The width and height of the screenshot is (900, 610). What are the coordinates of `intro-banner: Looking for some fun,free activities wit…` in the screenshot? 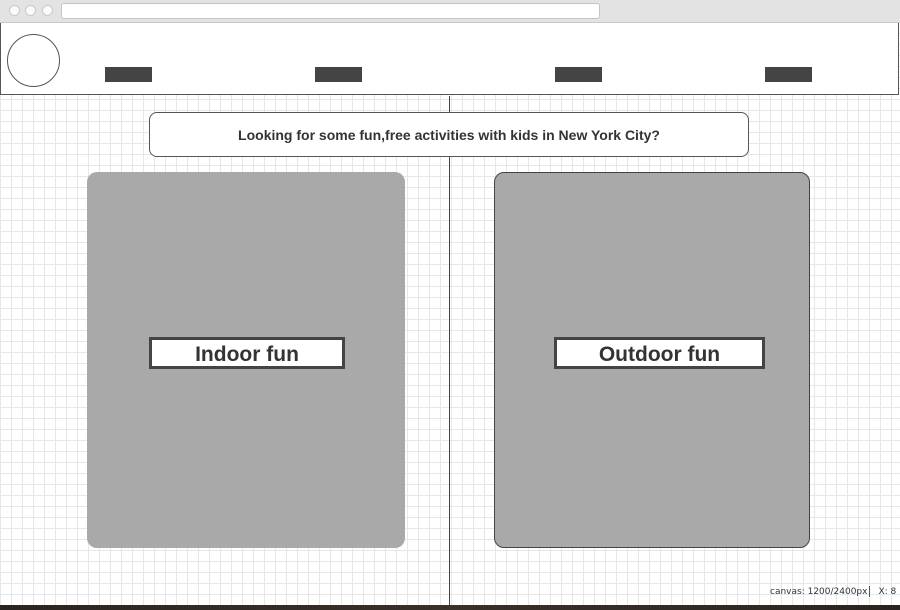 It's located at (449, 134).